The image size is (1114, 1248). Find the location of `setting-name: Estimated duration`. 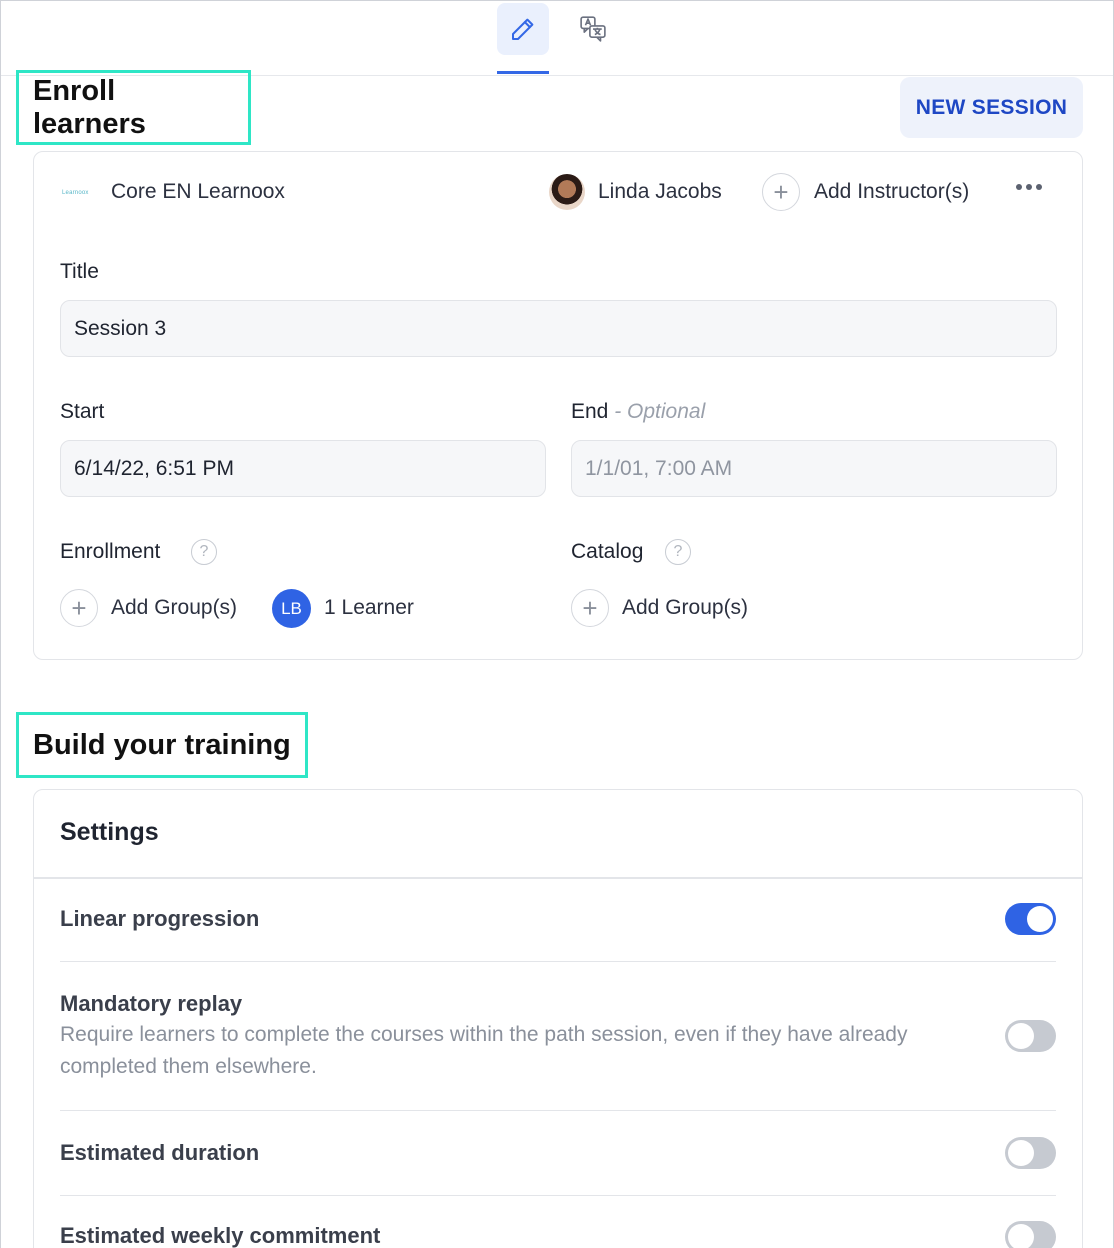

setting-name: Estimated duration is located at coordinates (160, 1152).